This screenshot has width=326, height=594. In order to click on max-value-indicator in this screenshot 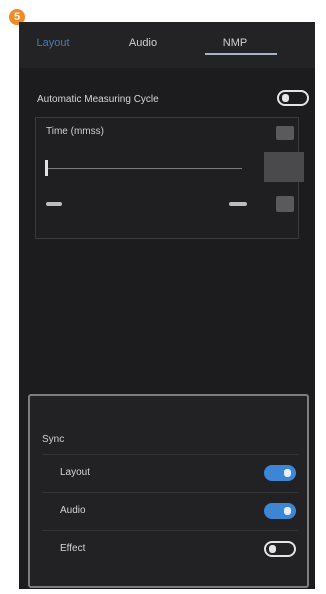, I will do `click(238, 204)`.